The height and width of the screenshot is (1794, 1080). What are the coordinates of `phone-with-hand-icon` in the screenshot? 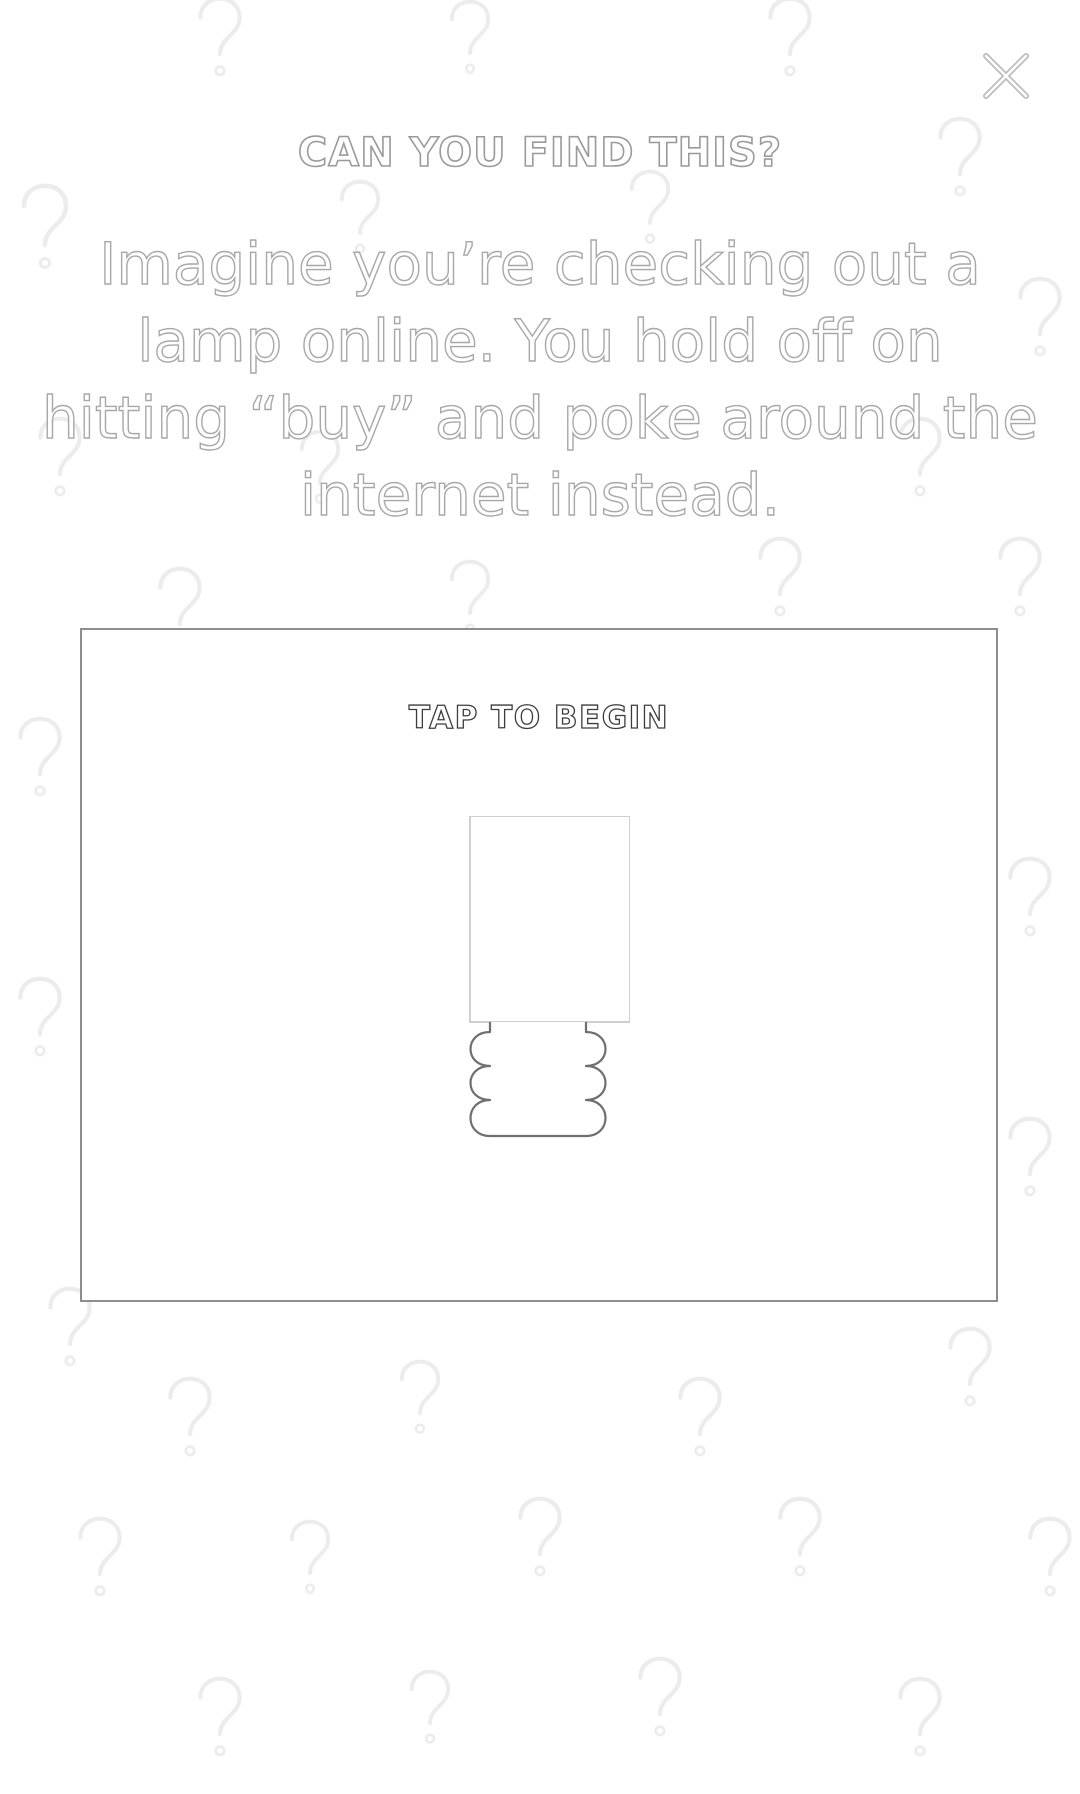 It's located at (549, 977).